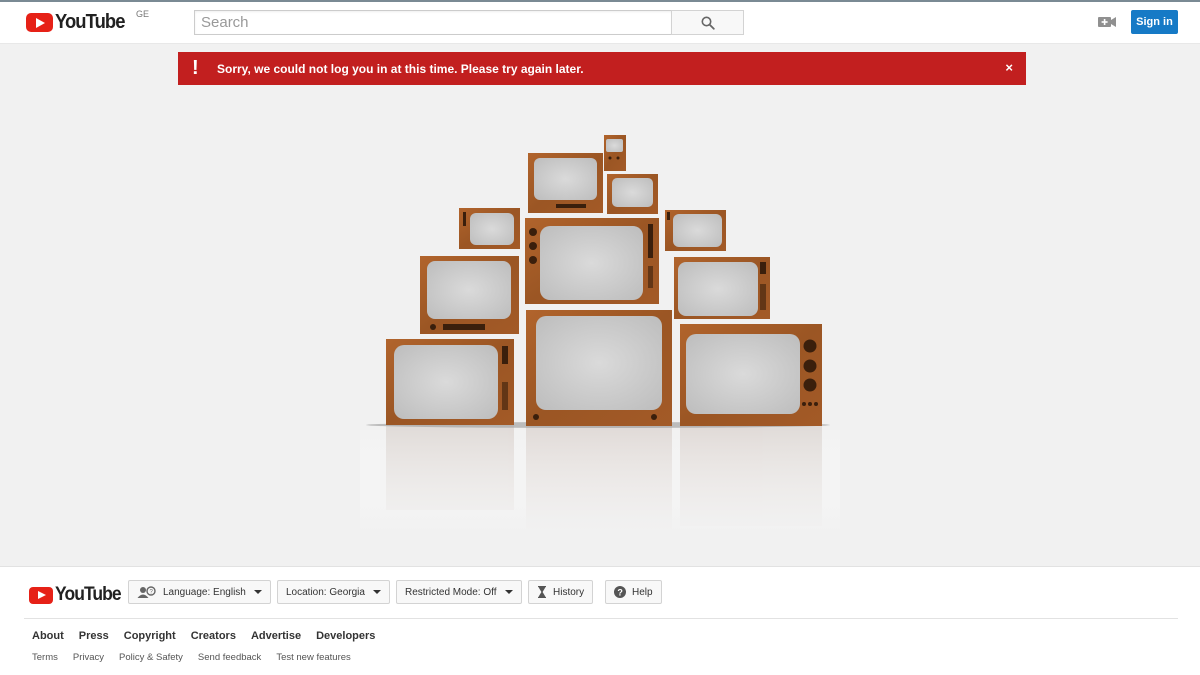  I want to click on masthead: YouTube GE Sign in, so click(600, 22).